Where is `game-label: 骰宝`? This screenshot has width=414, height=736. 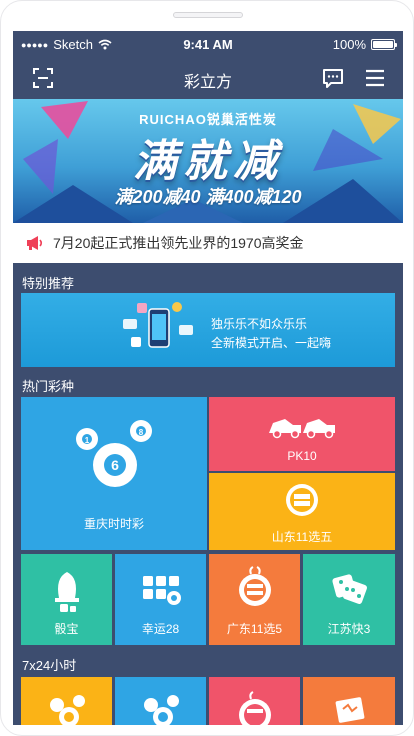
game-label: 骰宝 is located at coordinates (66, 629).